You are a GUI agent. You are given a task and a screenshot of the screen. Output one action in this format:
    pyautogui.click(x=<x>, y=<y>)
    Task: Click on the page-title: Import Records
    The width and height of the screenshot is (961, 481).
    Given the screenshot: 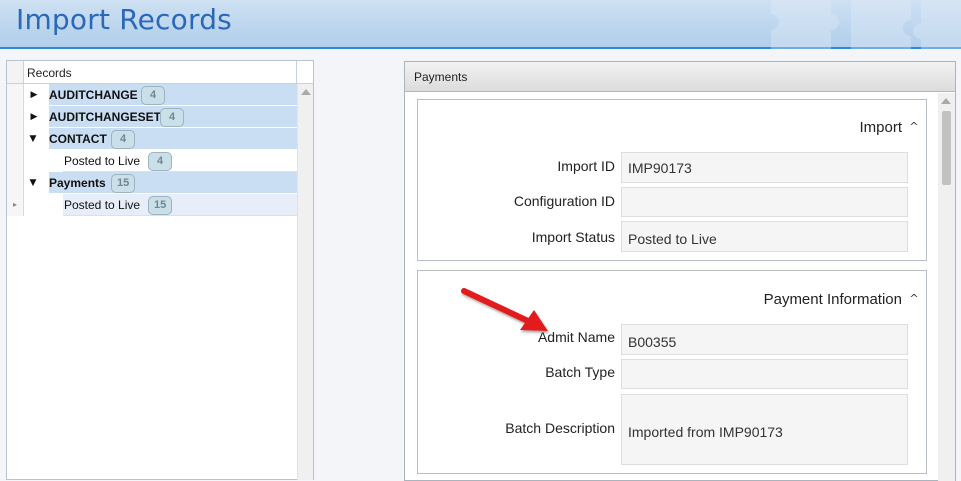 What is the action you would take?
    pyautogui.click(x=124, y=19)
    